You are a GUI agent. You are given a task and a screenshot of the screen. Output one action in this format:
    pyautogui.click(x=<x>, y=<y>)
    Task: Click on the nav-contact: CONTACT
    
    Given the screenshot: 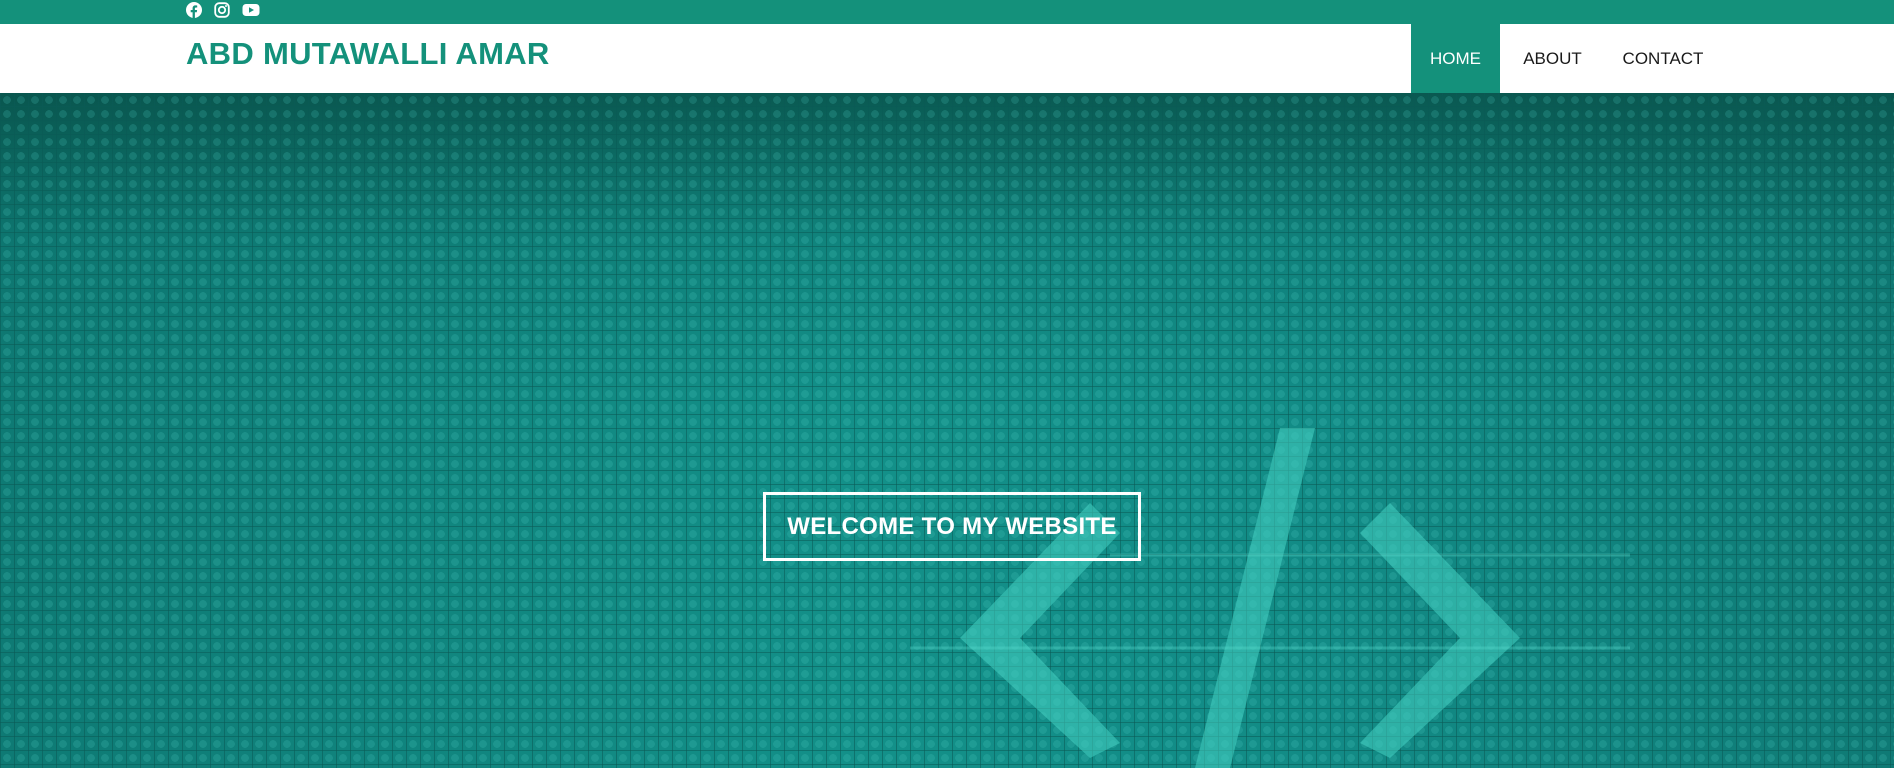 What is the action you would take?
    pyautogui.click(x=1663, y=58)
    